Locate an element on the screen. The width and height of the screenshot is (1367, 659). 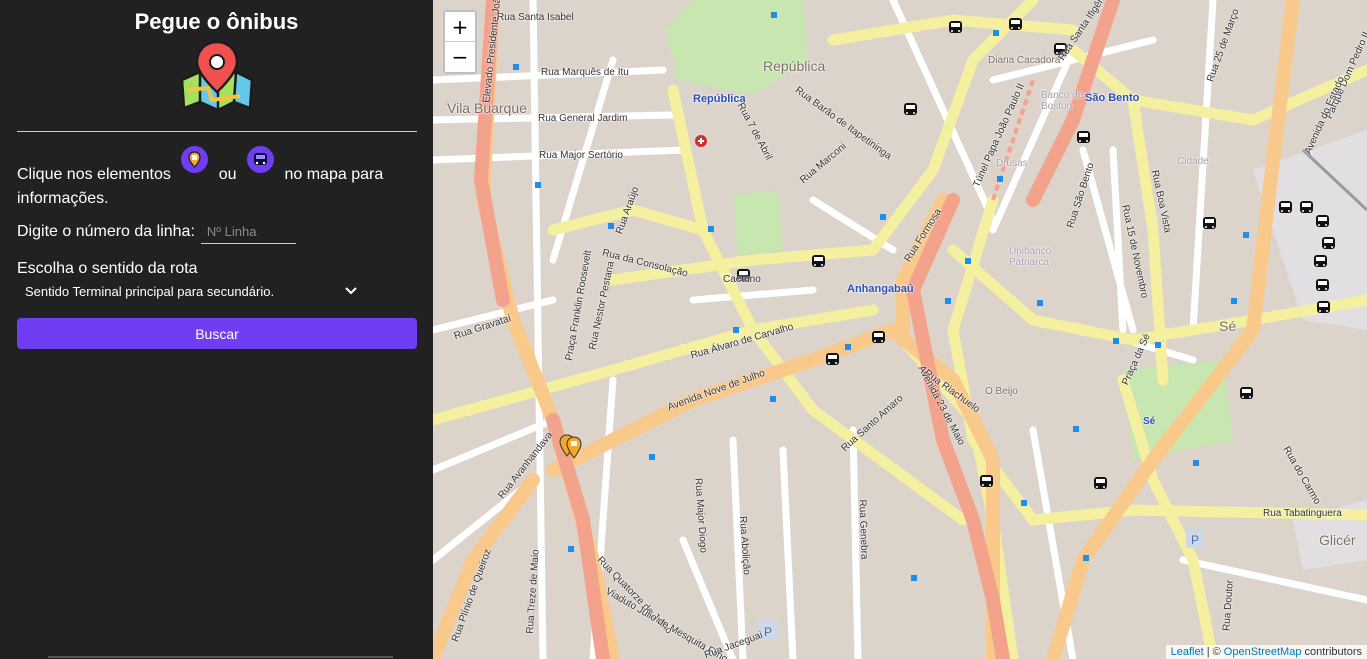
street-label: Rua Marquês de Itu is located at coordinates (585, 72).